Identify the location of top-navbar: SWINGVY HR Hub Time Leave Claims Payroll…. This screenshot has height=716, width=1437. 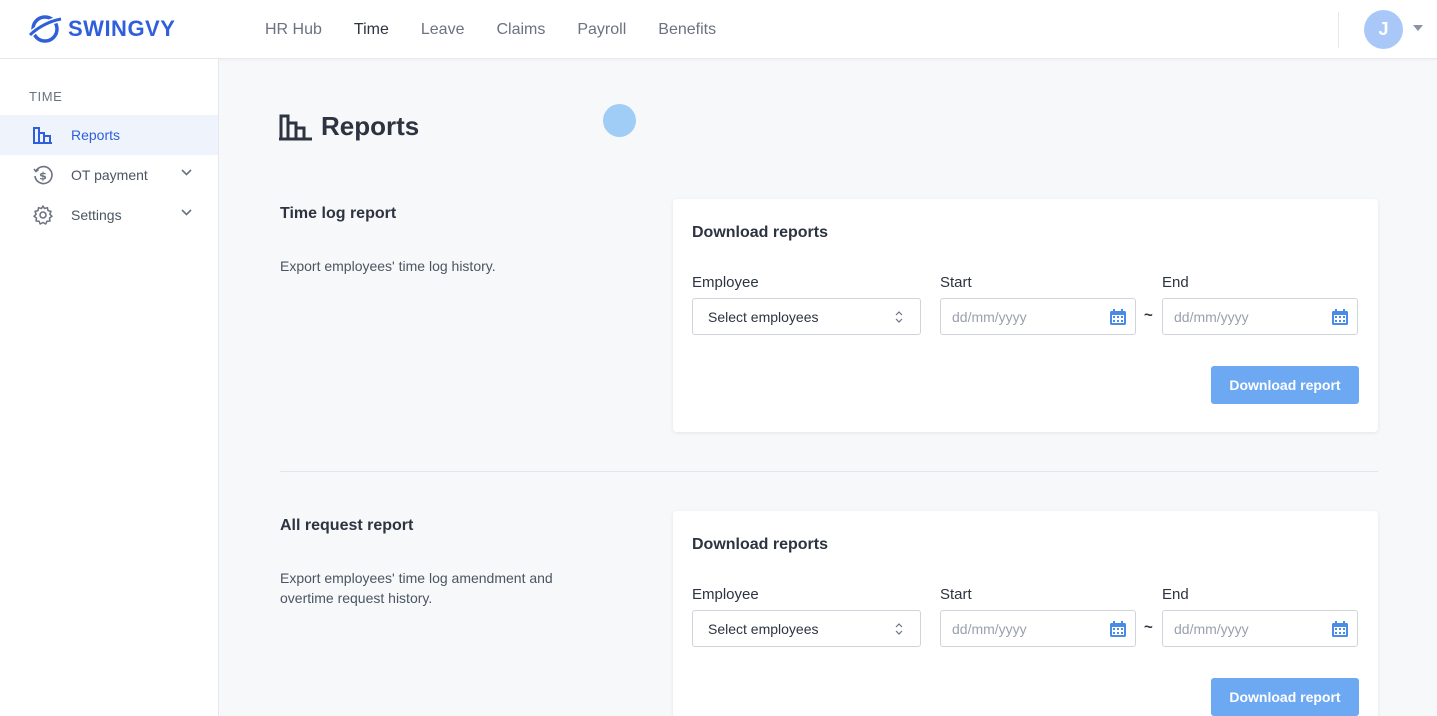
(718, 29).